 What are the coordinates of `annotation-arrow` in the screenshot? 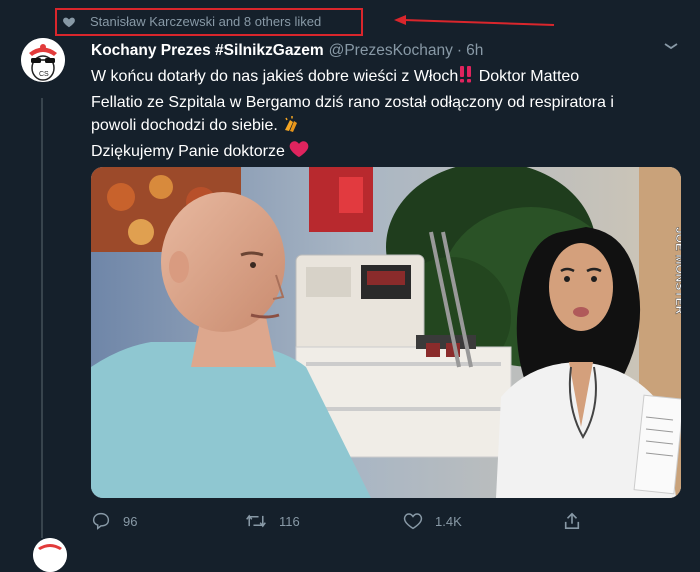 It's located at (474, 20).